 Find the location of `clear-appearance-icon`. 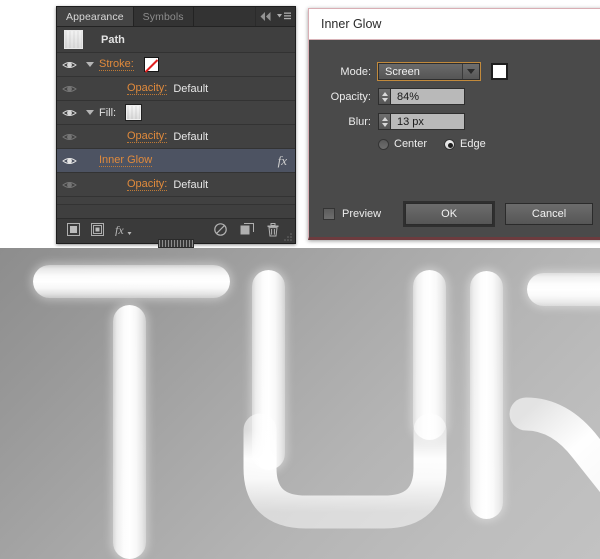

clear-appearance-icon is located at coordinates (220, 231).